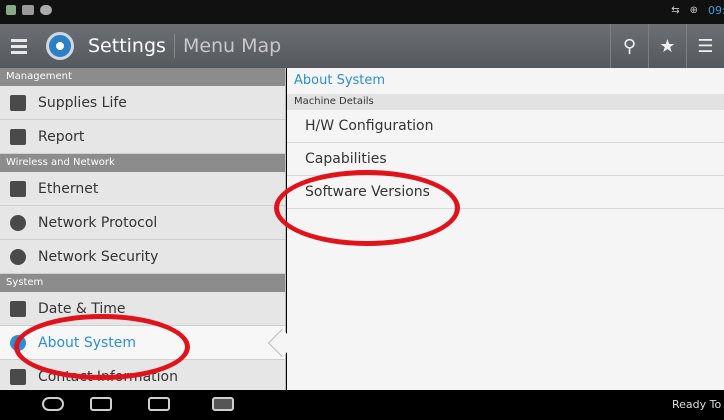  I want to click on notification-icon, so click(11, 10).